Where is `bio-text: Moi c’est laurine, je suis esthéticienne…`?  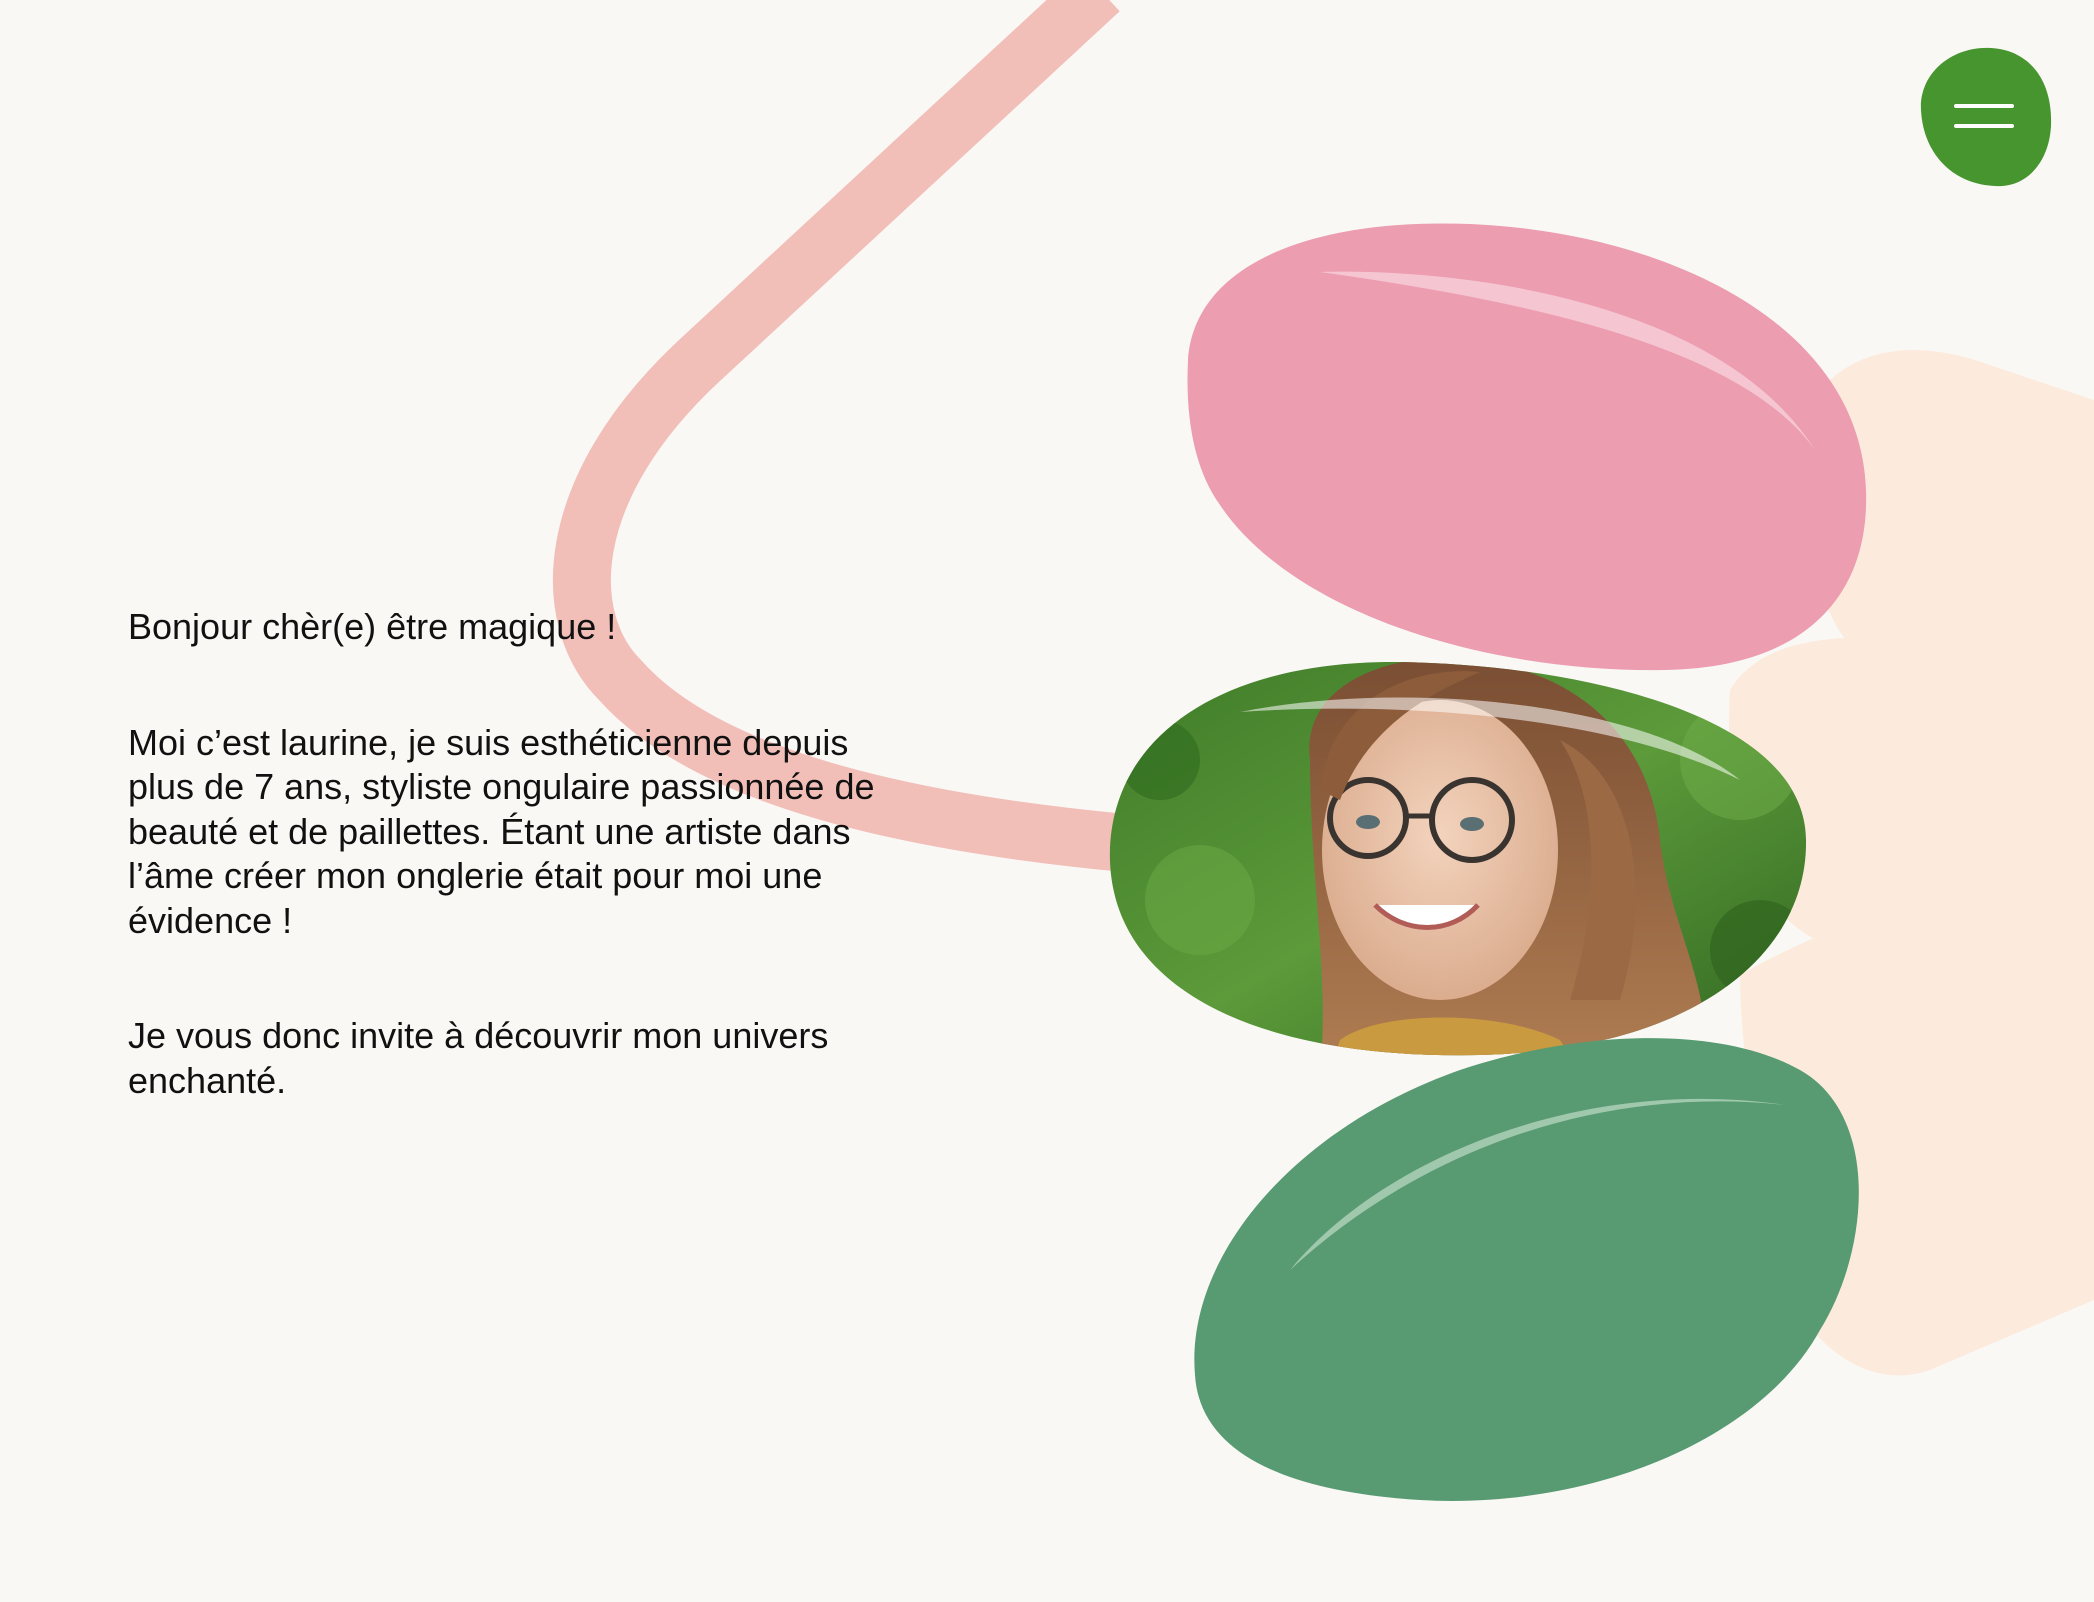 bio-text: Moi c’est laurine, je suis esthéticienne… is located at coordinates (501, 831).